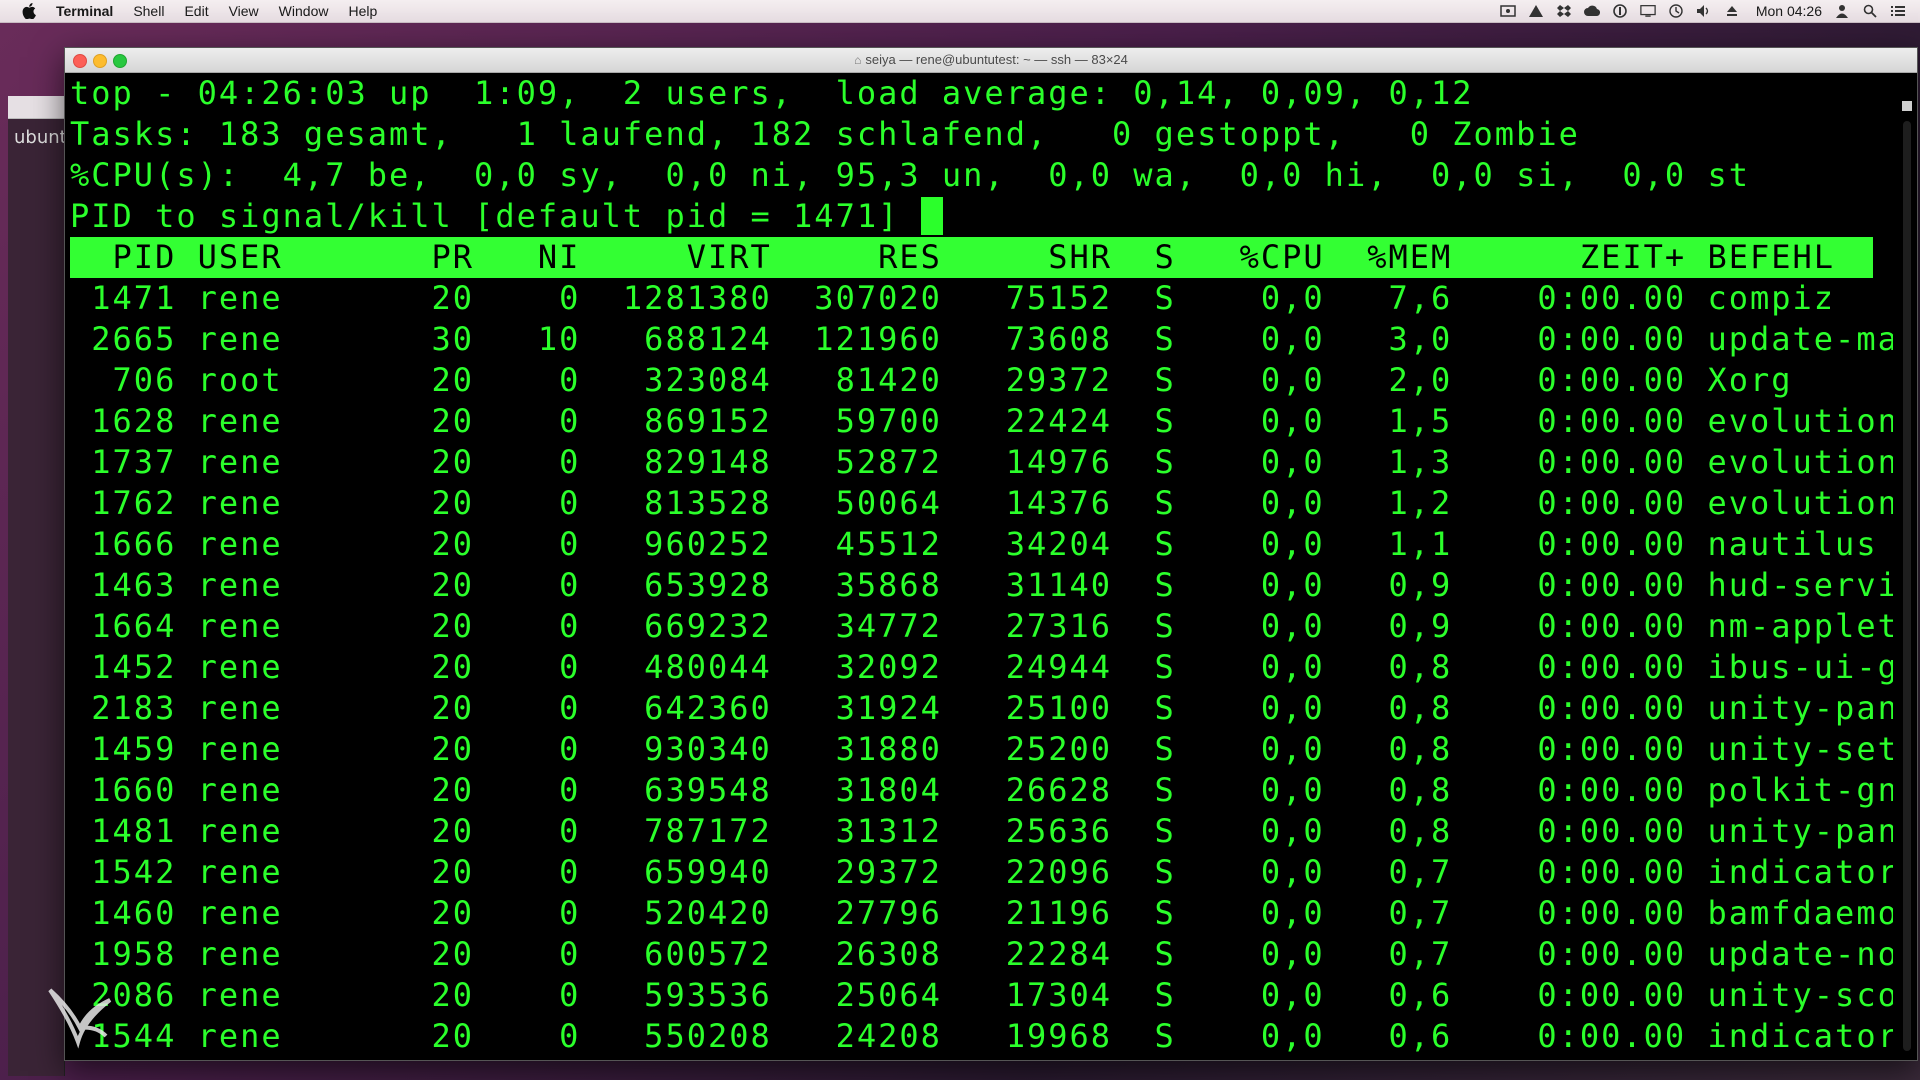 Image resolution: width=1920 pixels, height=1080 pixels. I want to click on scroll-up-icon, so click(1907, 106).